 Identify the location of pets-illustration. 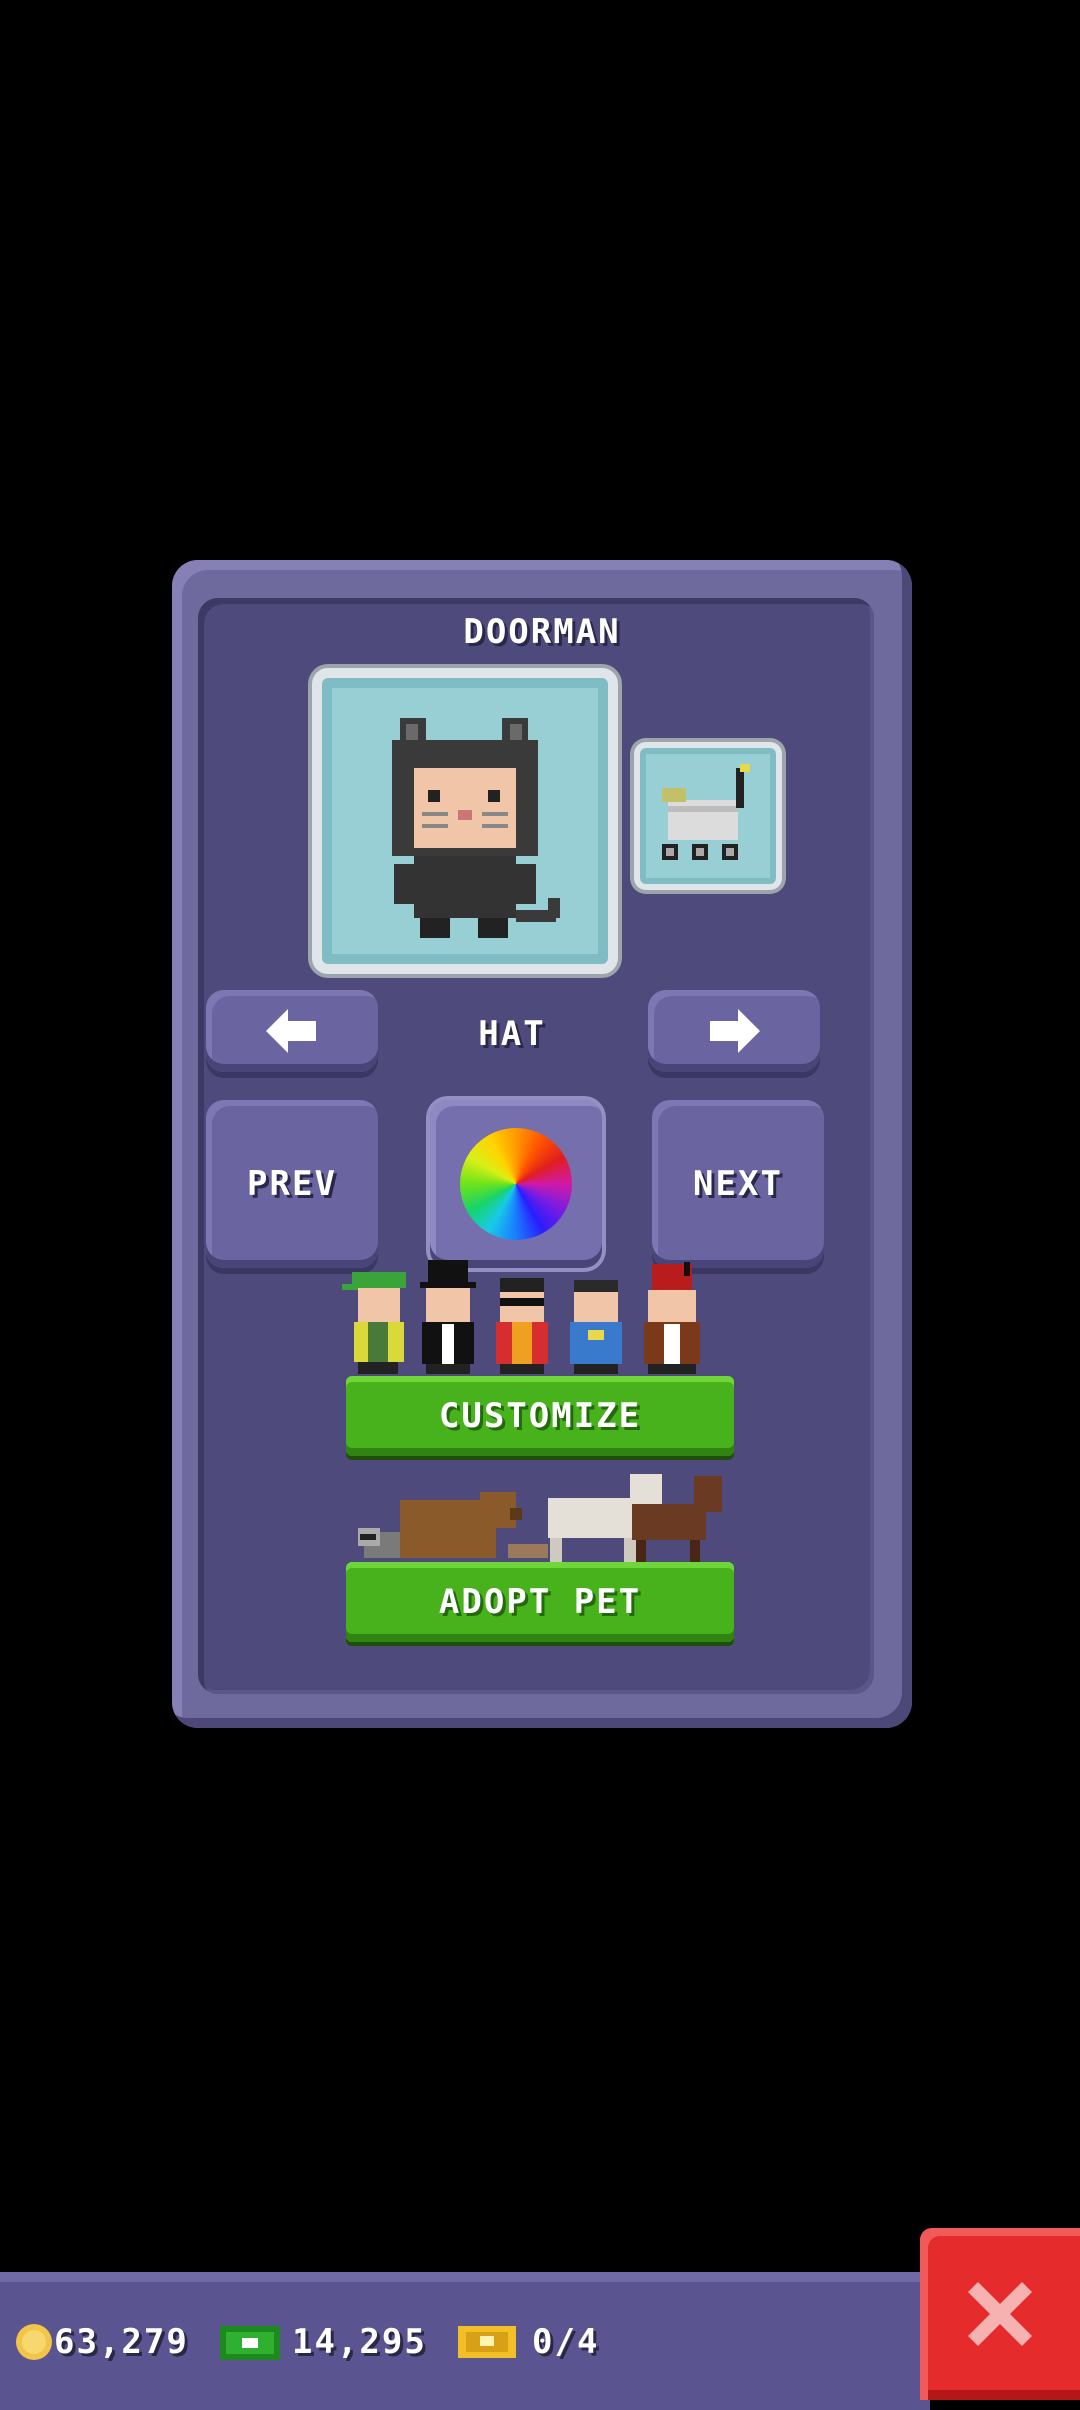
(540, 1519).